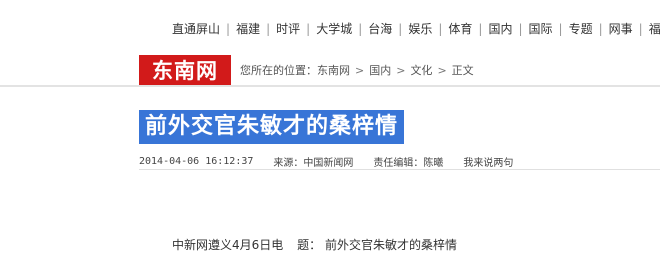 Image resolution: width=660 pixels, height=265 pixels. I want to click on breadcrumb: 您所在的位置： 东南网 > 国内 > 文化 > 正文, so click(357, 70).